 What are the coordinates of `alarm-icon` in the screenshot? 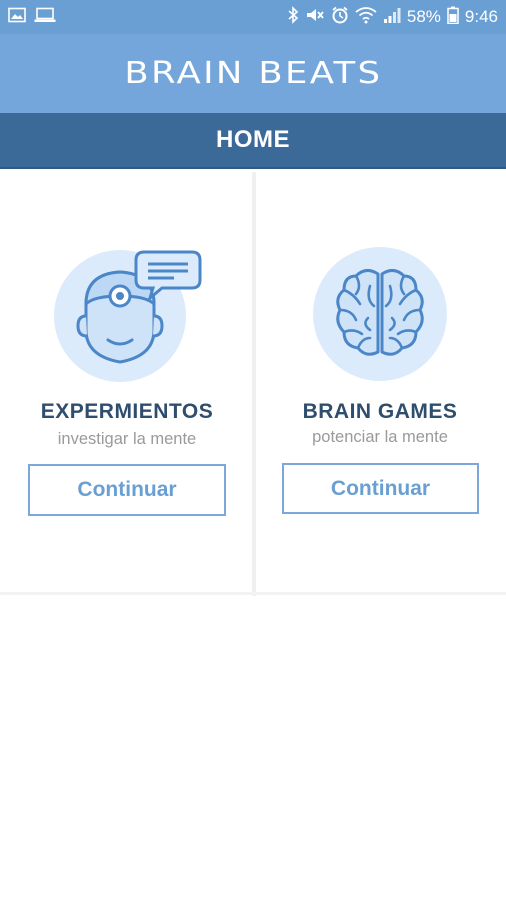 It's located at (340, 17).